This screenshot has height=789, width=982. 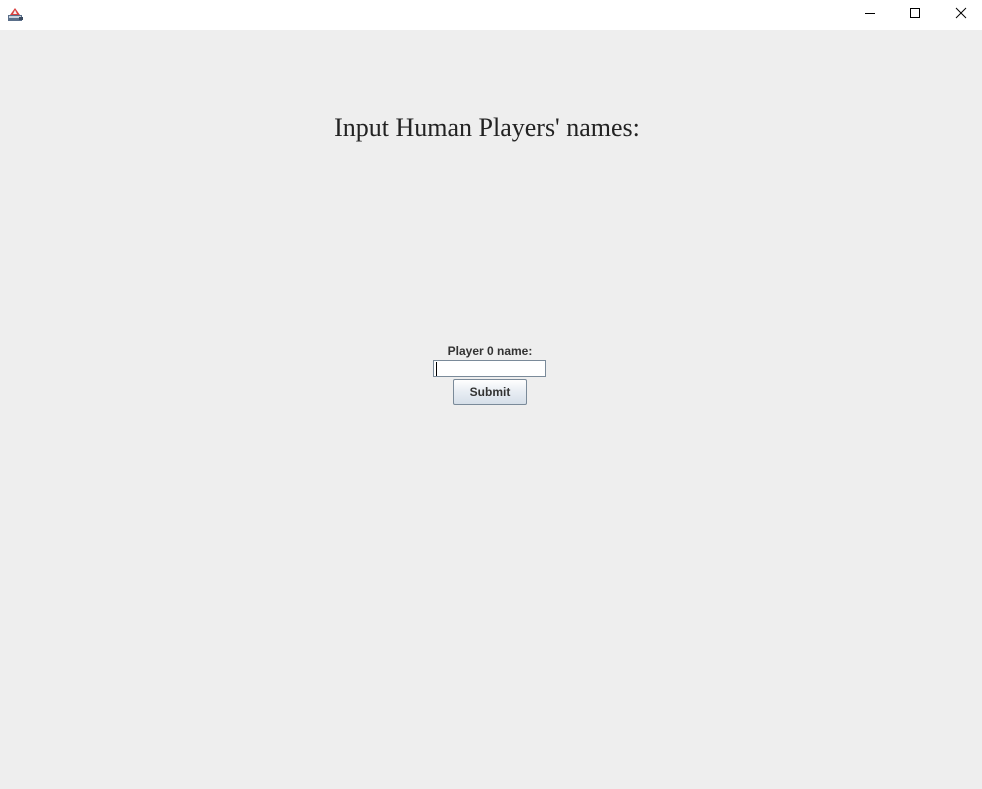 What do you see at coordinates (490, 351) in the screenshot?
I see `player-name-label: Player 0 name:` at bounding box center [490, 351].